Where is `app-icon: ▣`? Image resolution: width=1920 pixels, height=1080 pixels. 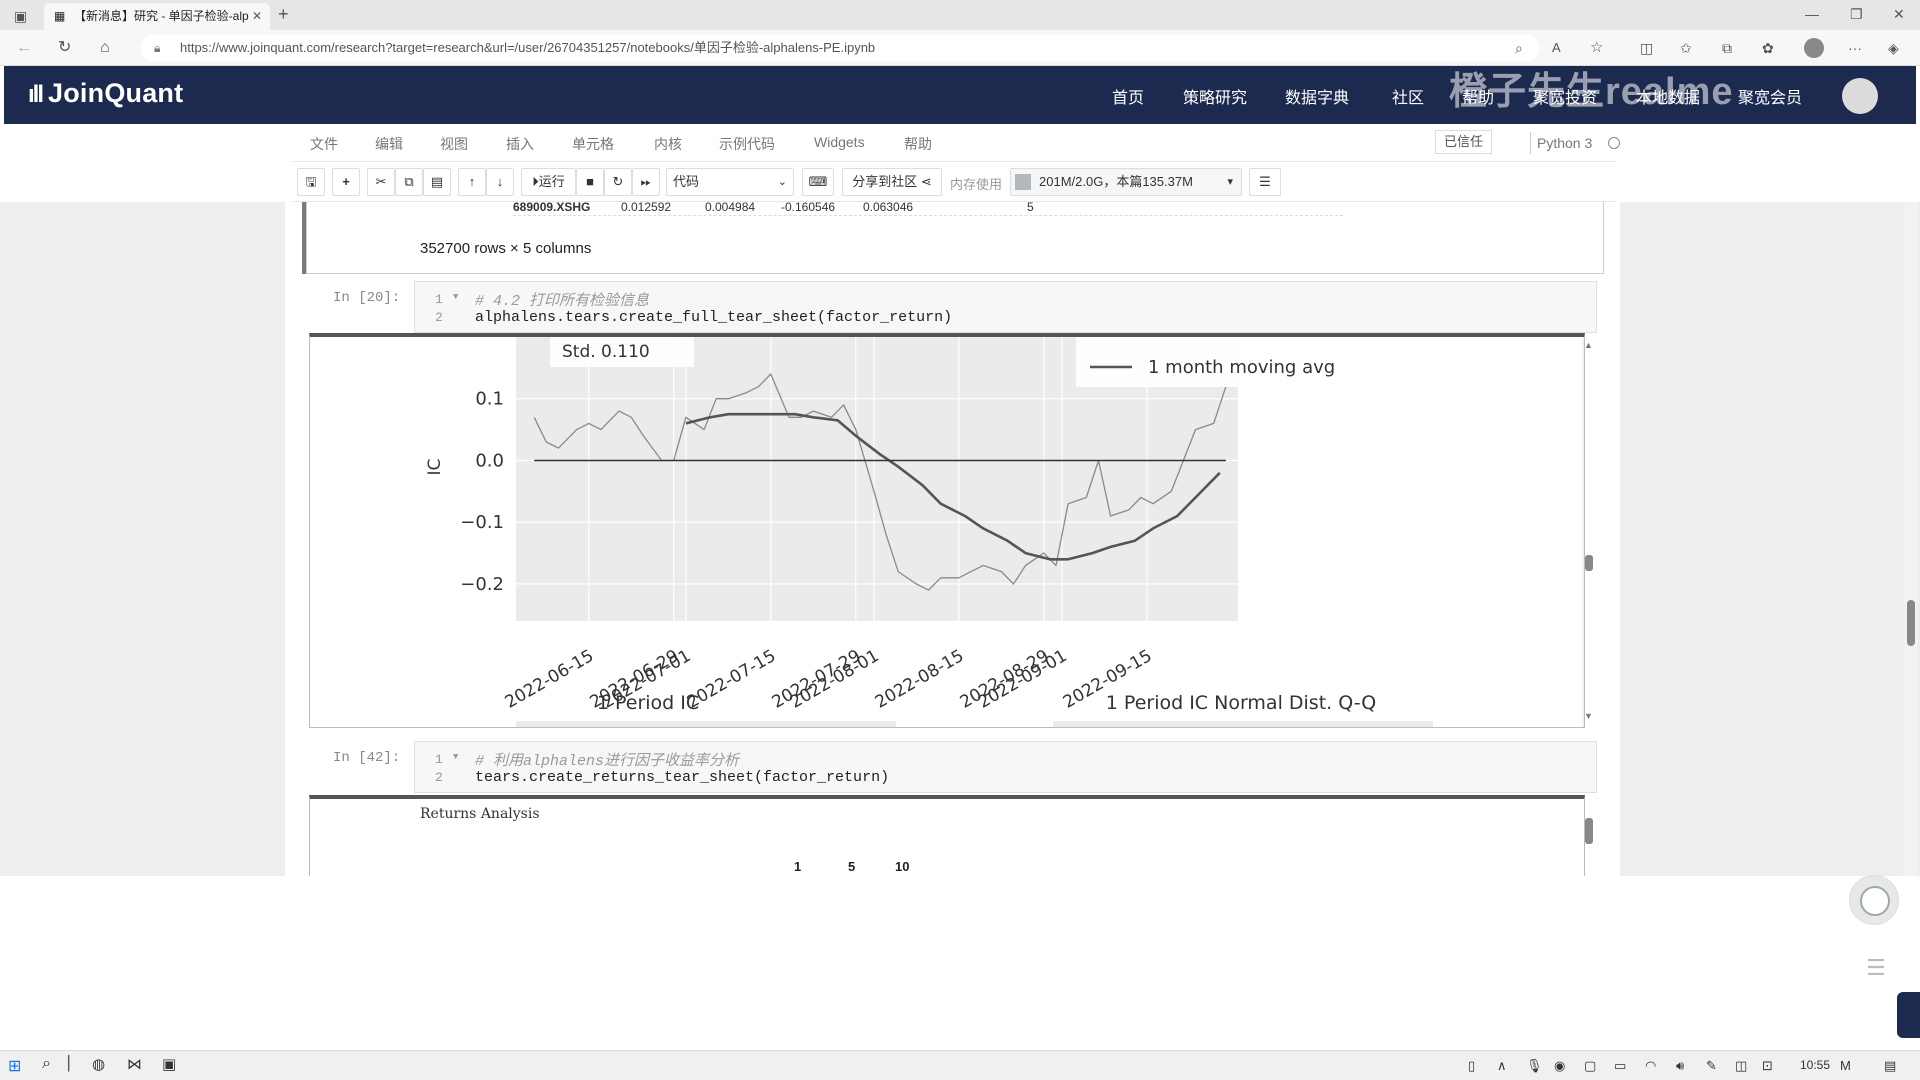 app-icon: ▣ is located at coordinates (169, 1064).